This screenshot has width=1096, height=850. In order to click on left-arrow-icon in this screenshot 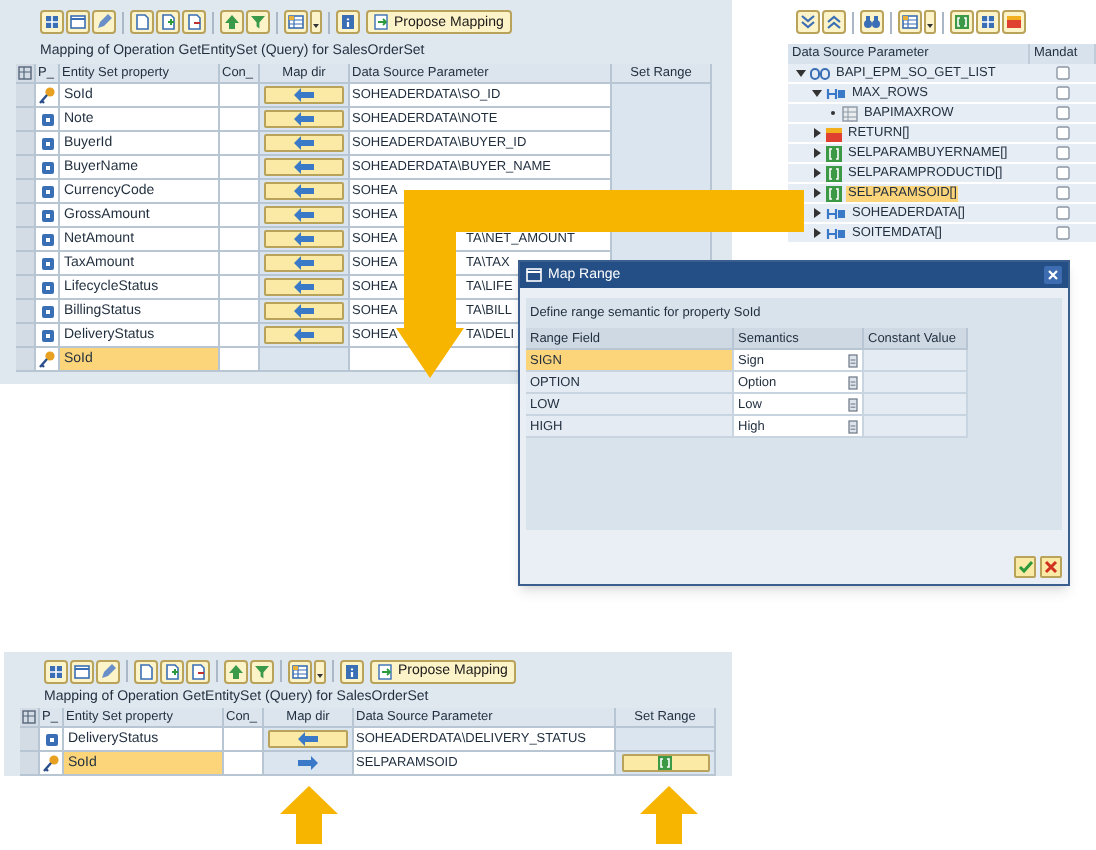, I will do `click(308, 739)`.